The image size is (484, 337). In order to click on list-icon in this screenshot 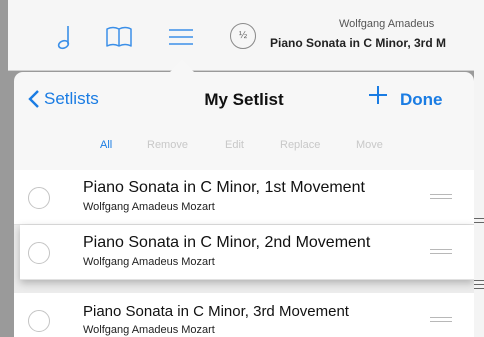, I will do `click(181, 37)`.